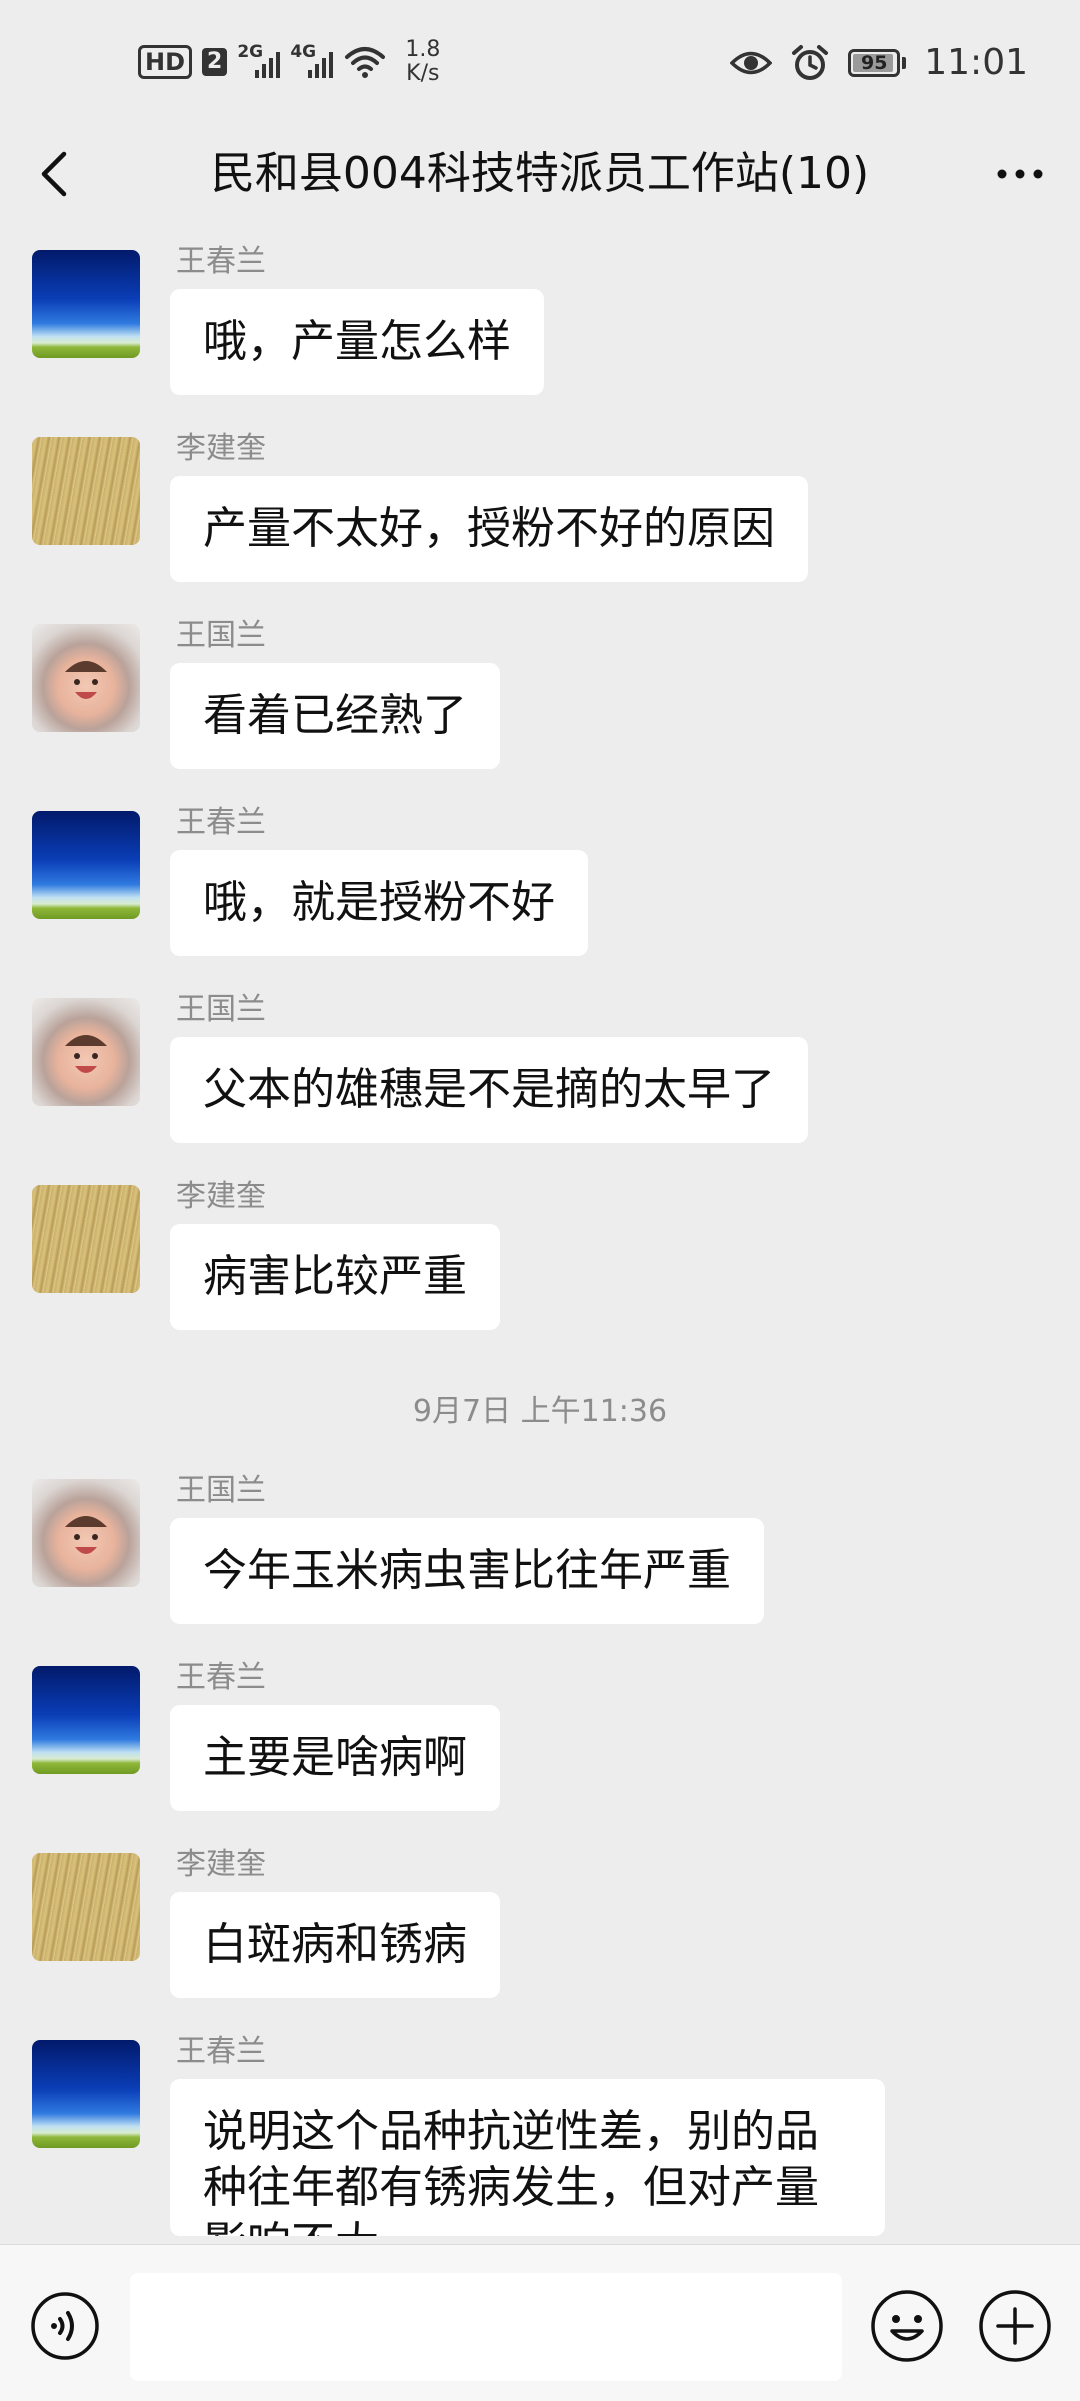 The width and height of the screenshot is (1080, 2401). What do you see at coordinates (467, 1571) in the screenshot?
I see `message-bubble: 今年玉米病虫害比往年严重` at bounding box center [467, 1571].